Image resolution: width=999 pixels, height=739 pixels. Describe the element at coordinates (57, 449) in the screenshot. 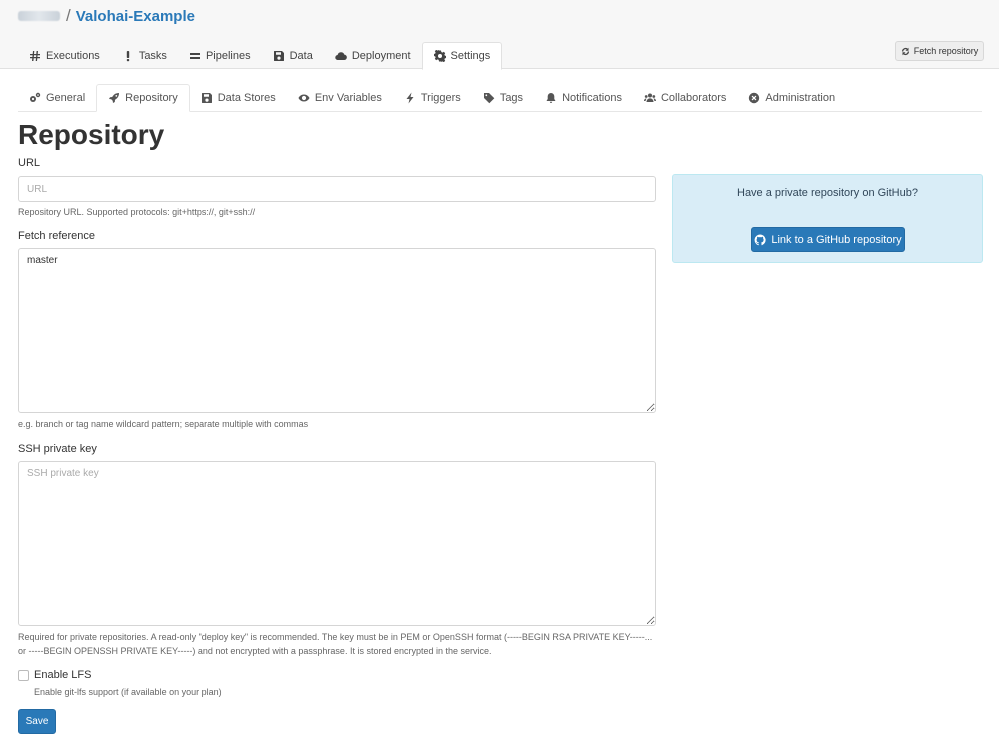

I see `ssh-key-label: SSH private key` at that location.